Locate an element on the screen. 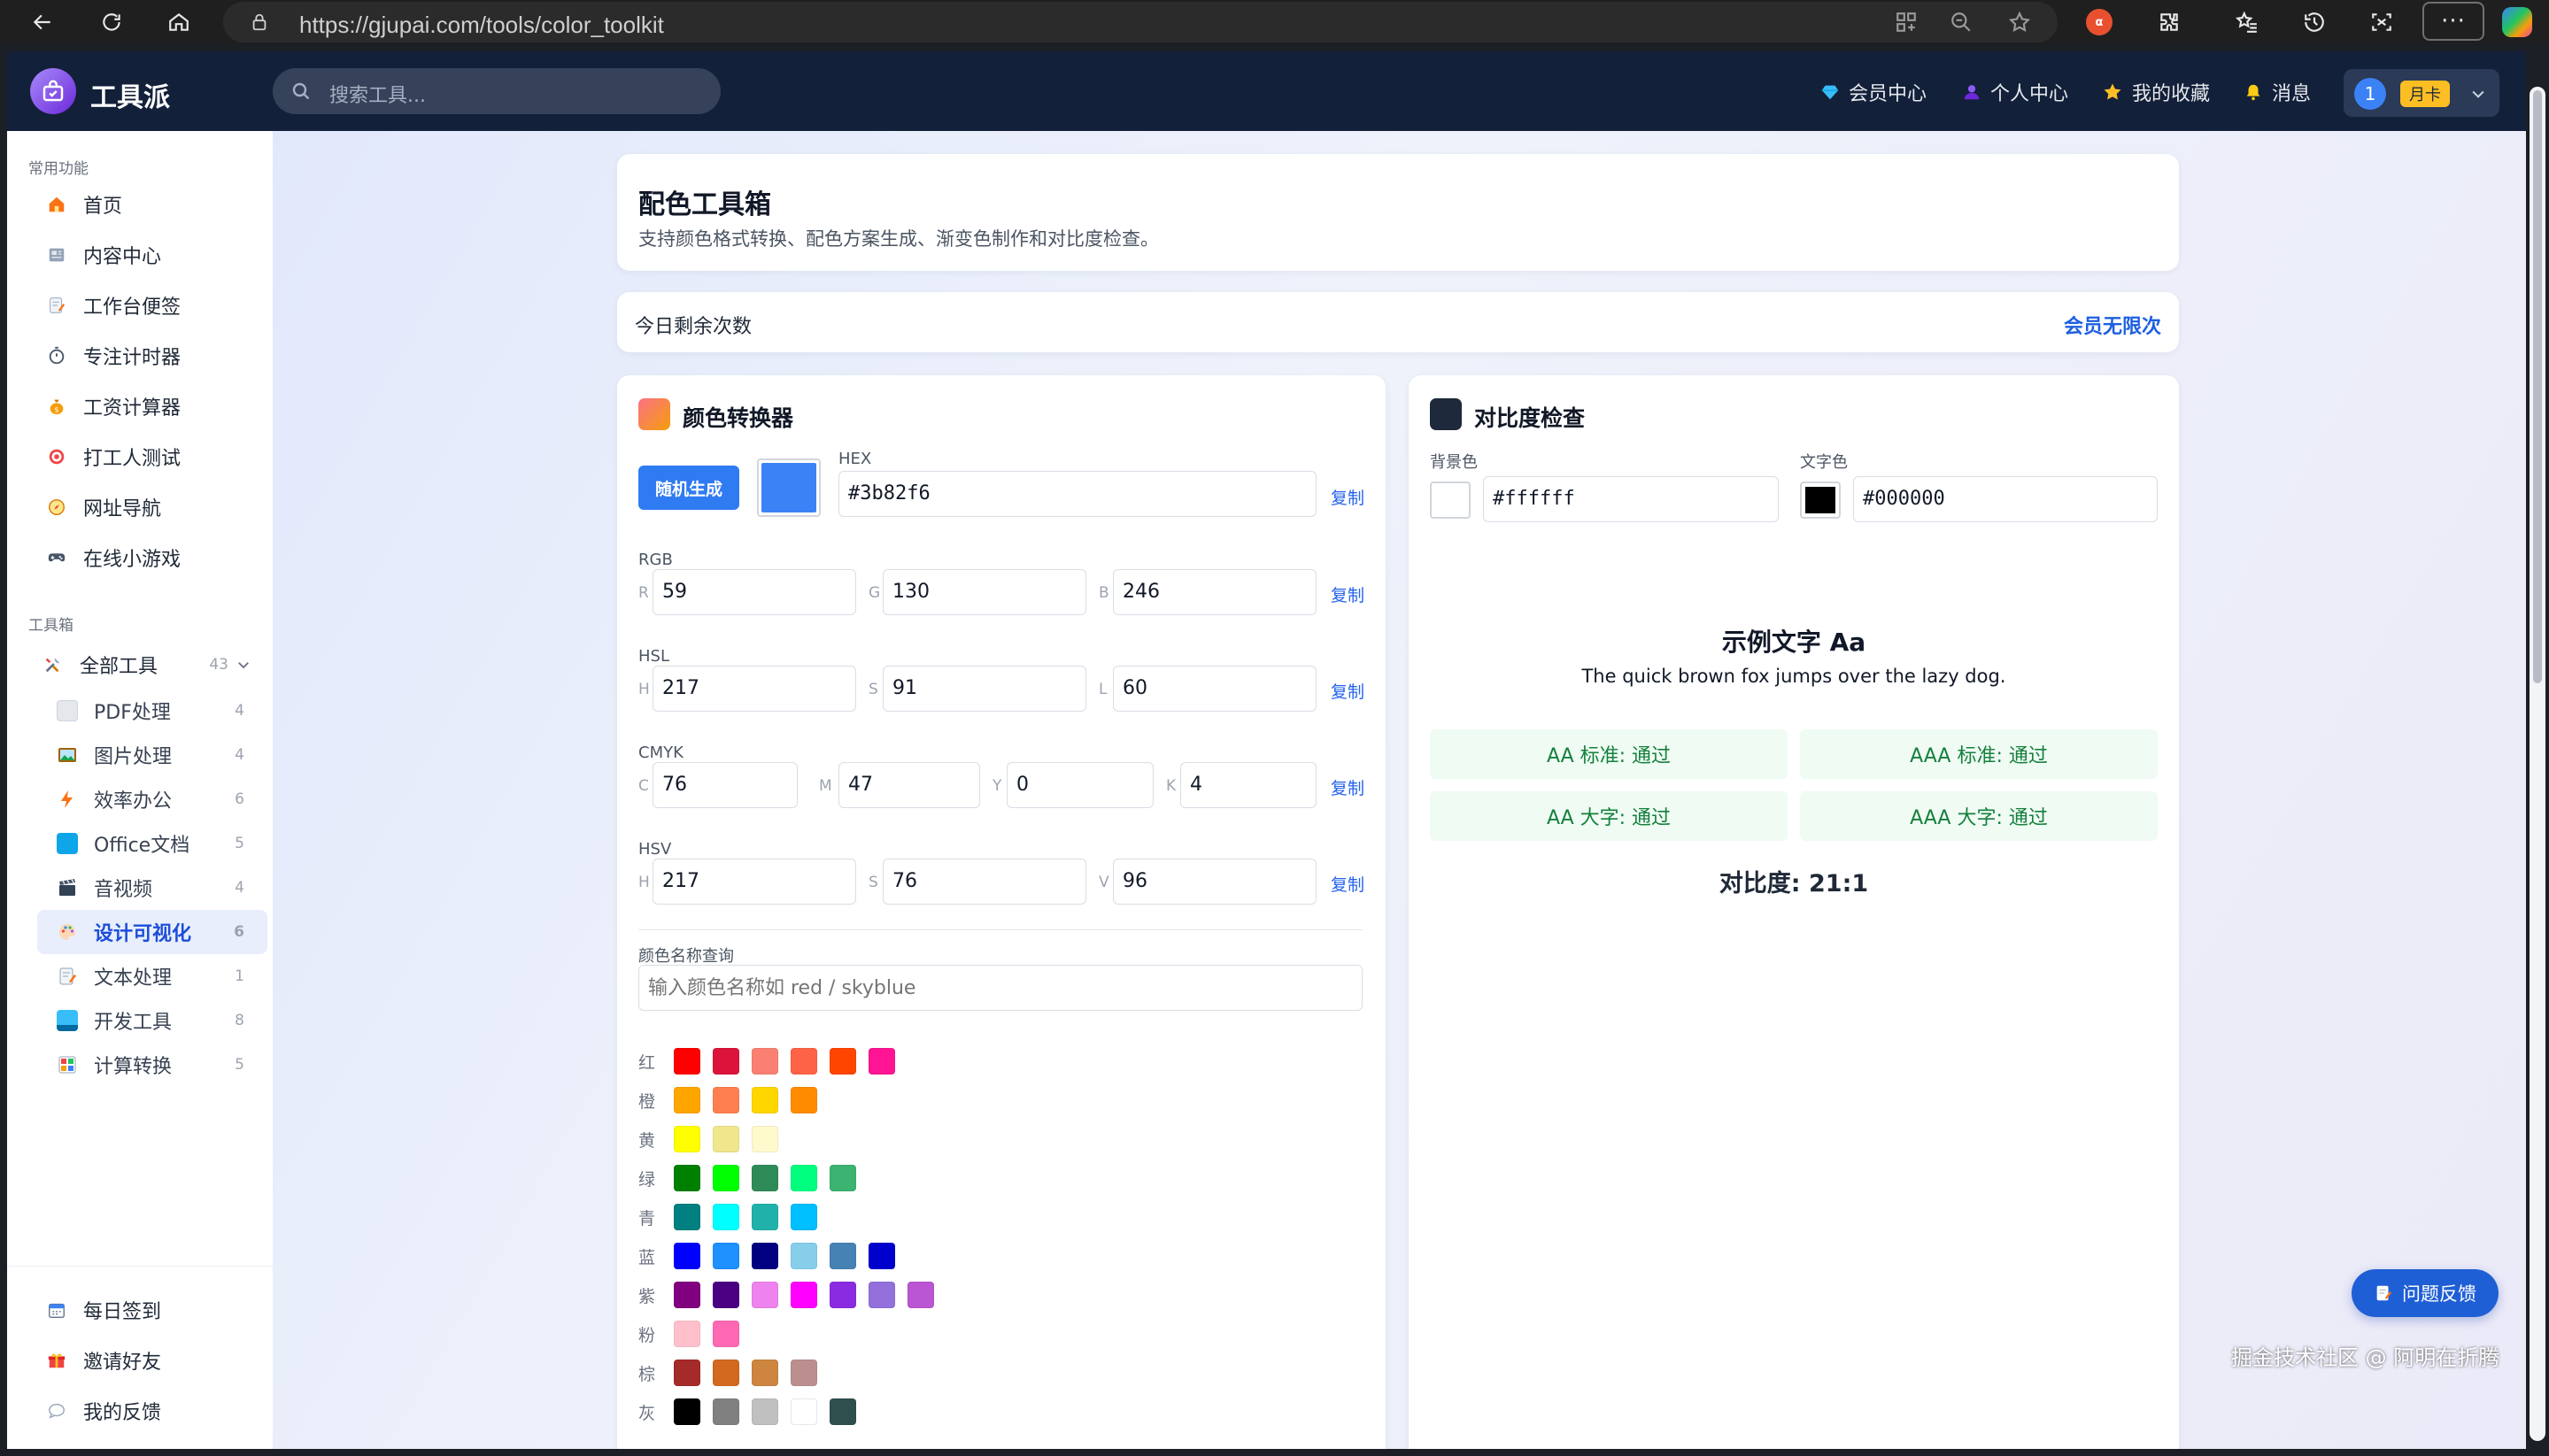 The image size is (2549, 1456). sidebar-item-salary: $ 工资计算器 is located at coordinates (147, 406).